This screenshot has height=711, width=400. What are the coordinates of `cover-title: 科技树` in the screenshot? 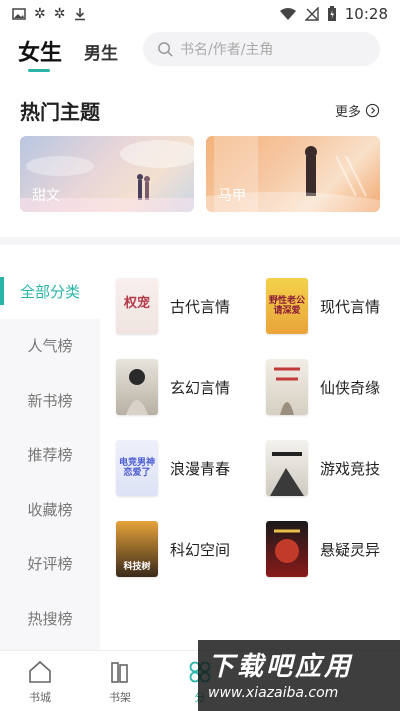 It's located at (137, 567).